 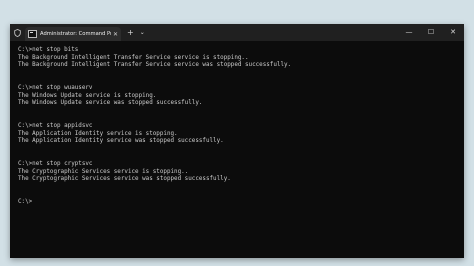 What do you see at coordinates (237, 32) in the screenshot?
I see `title-bar: Administrator: Command Pro ✕ + ⌄ — ☐ ✕` at bounding box center [237, 32].